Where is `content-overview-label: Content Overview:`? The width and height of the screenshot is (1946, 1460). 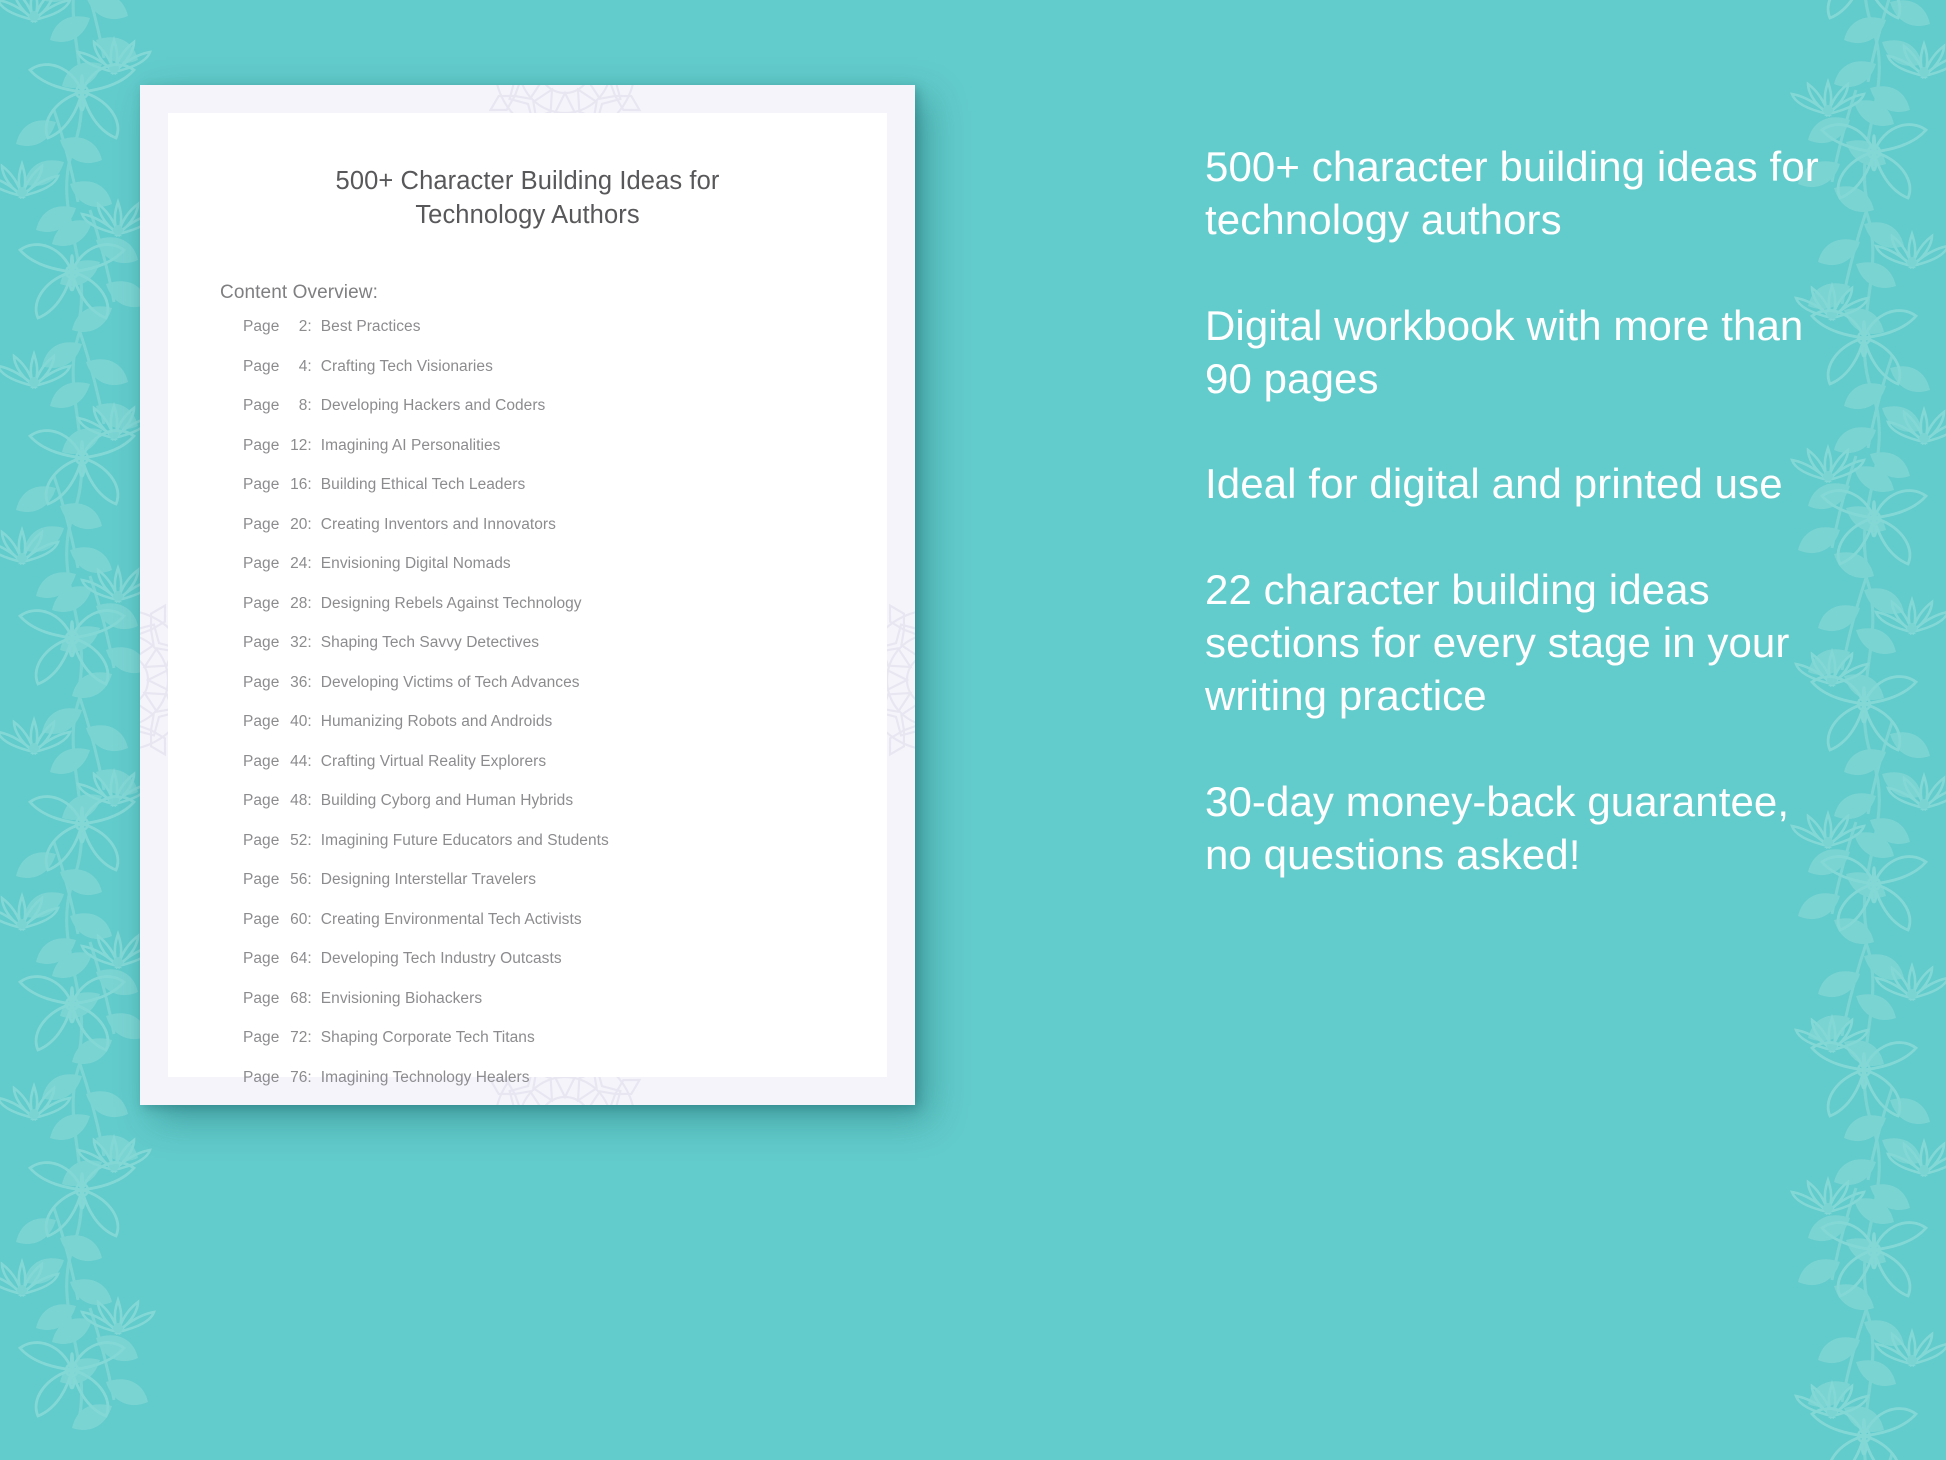
content-overview-label: Content Overview: is located at coordinates (299, 293).